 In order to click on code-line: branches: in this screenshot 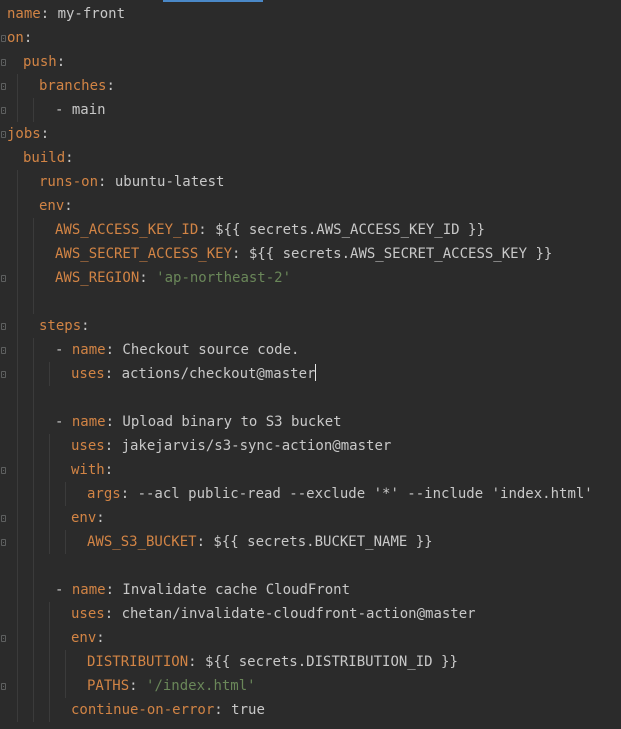, I will do `click(310, 86)`.